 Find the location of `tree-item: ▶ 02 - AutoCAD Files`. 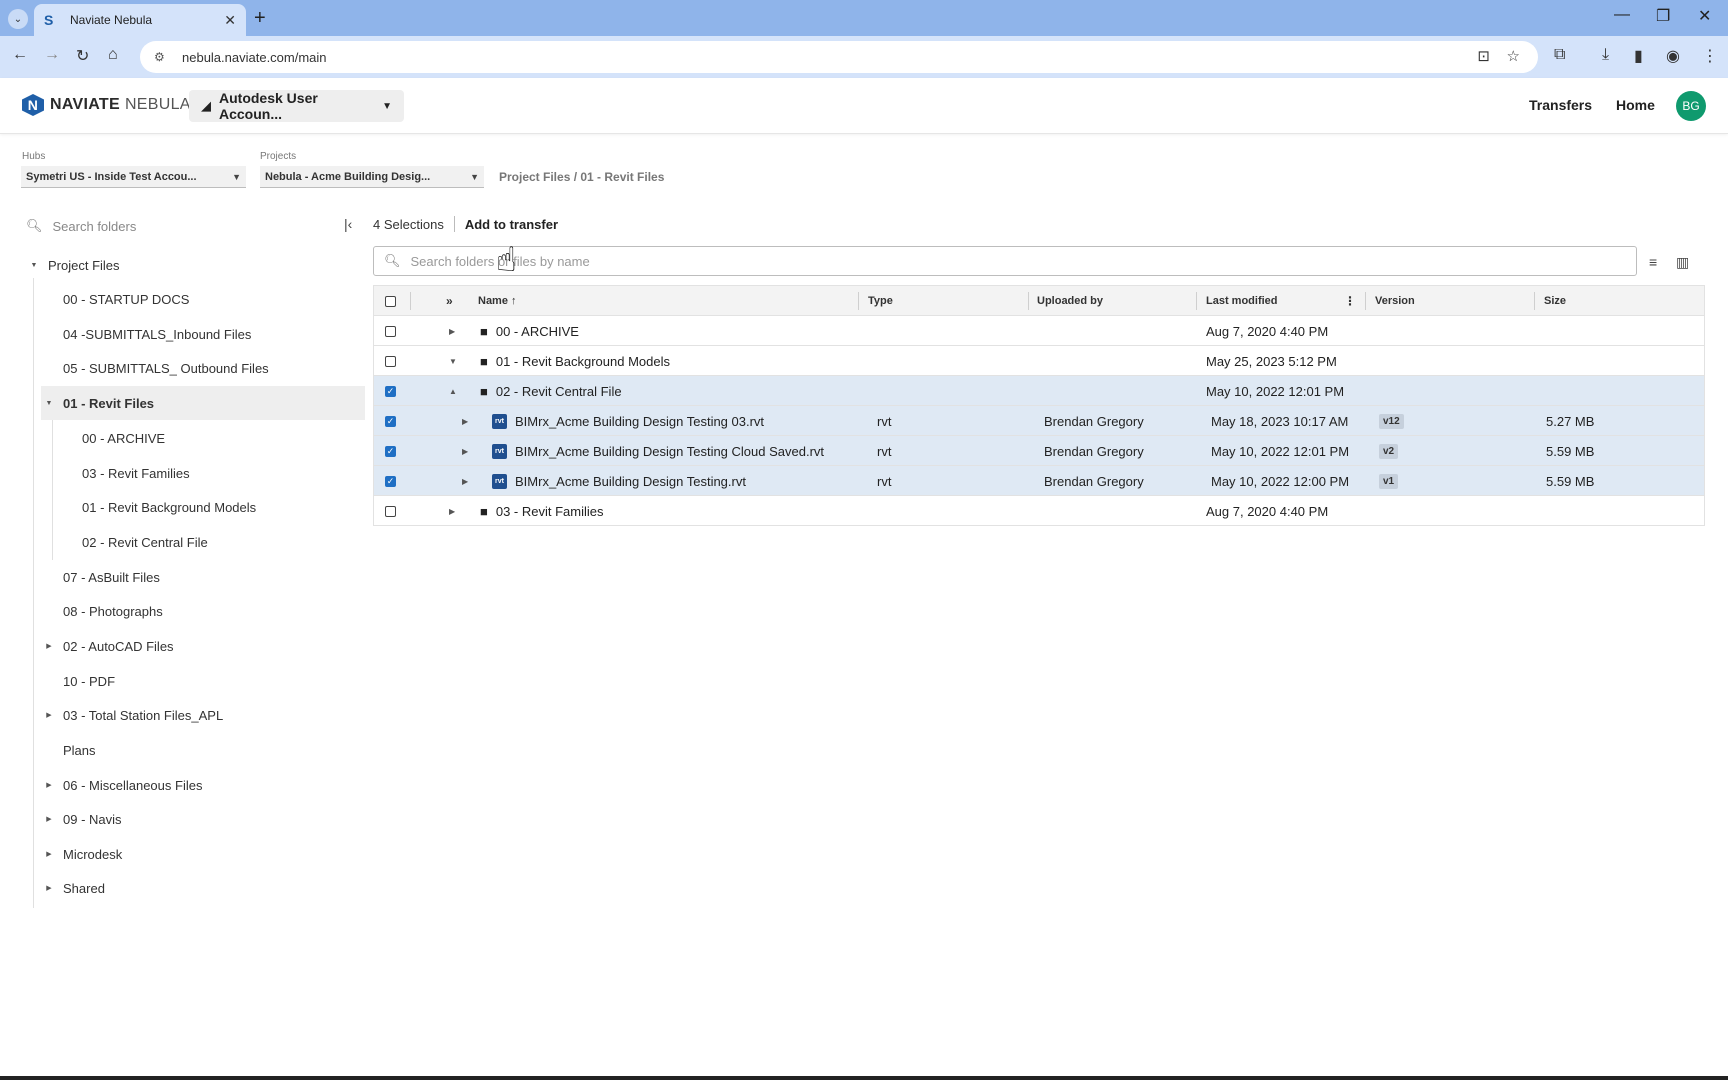

tree-item: ▶ 02 - AutoCAD Files is located at coordinates (108, 646).